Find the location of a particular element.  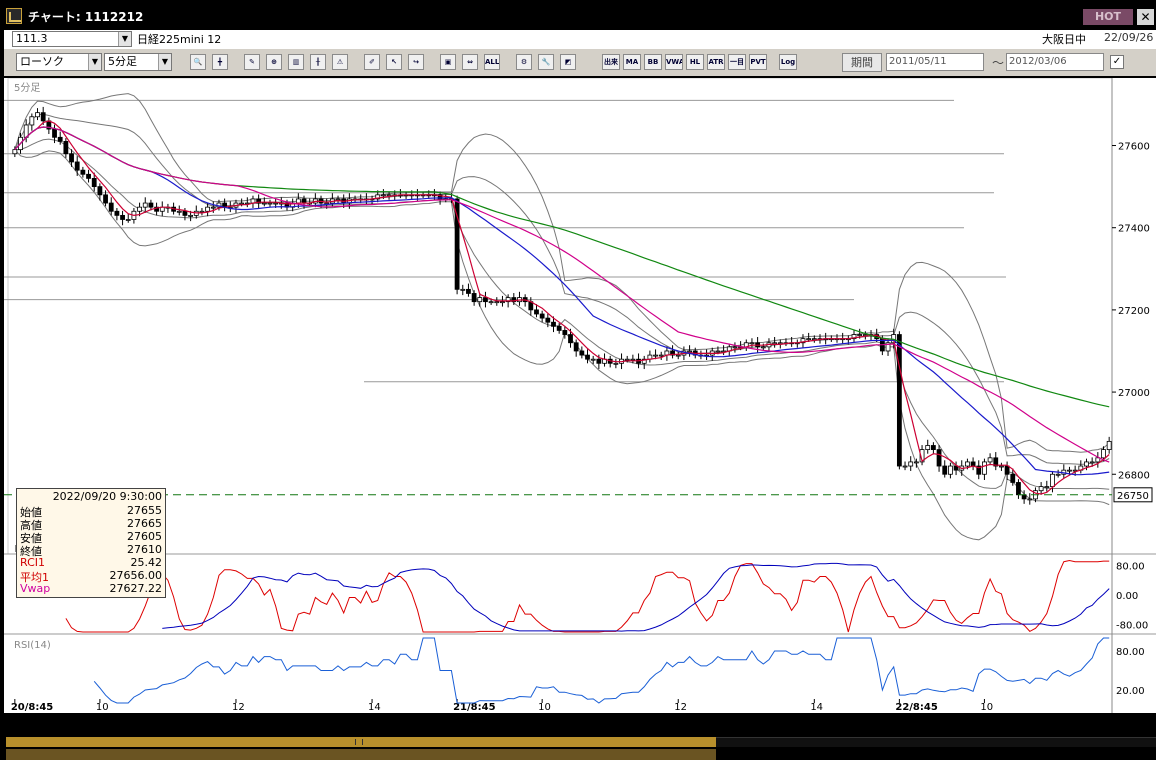

interval-dropdown-icon: ▼ is located at coordinates (164, 62).